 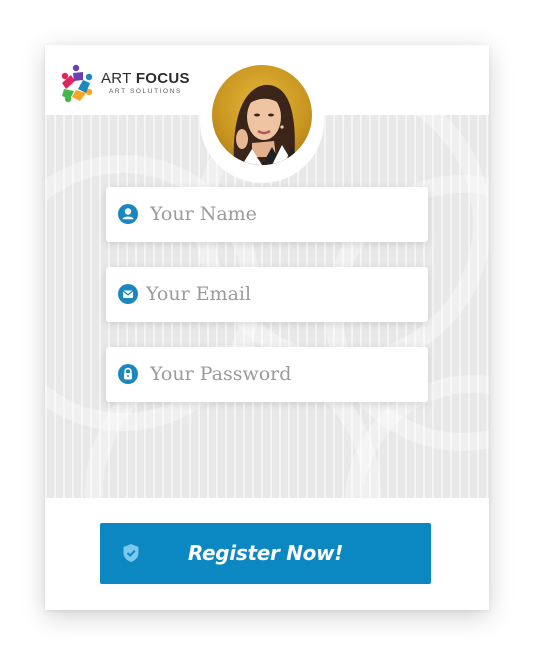 I want to click on envelope-icon, so click(x=128, y=294).